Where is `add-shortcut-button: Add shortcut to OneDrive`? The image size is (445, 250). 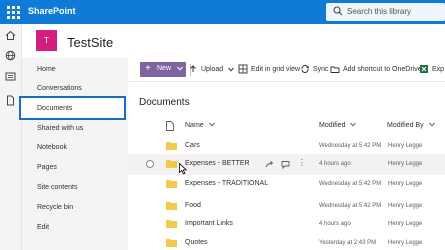 add-shortcut-button: Add shortcut to OneDrive is located at coordinates (376, 69).